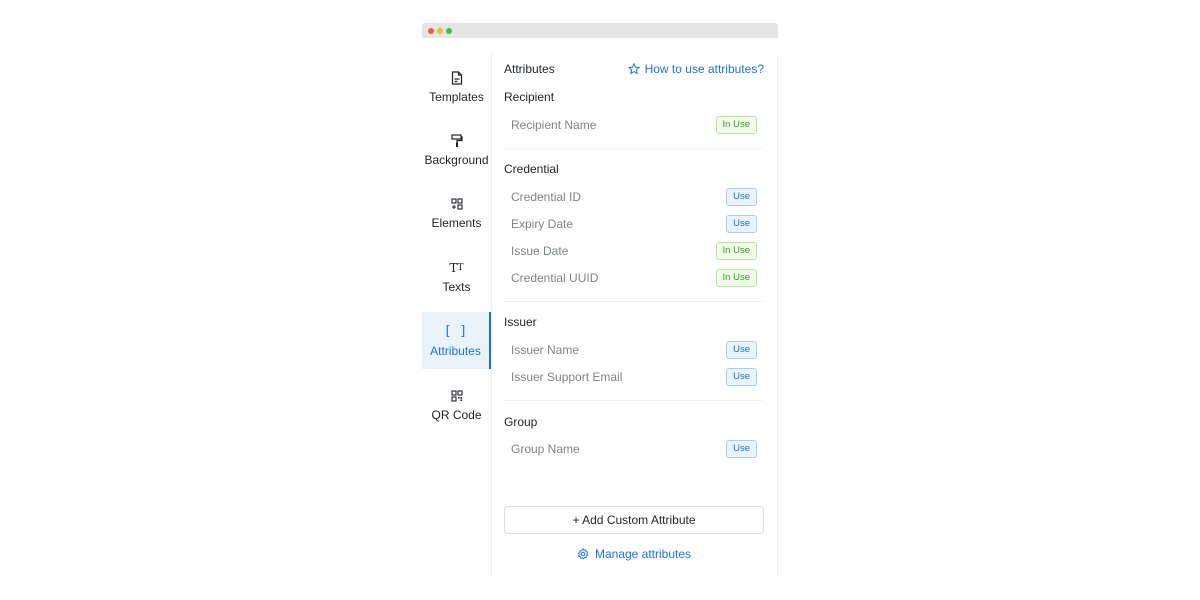 The width and height of the screenshot is (1200, 600). Describe the element at coordinates (567, 377) in the screenshot. I see `attribute-name: Issuer Support Email` at that location.